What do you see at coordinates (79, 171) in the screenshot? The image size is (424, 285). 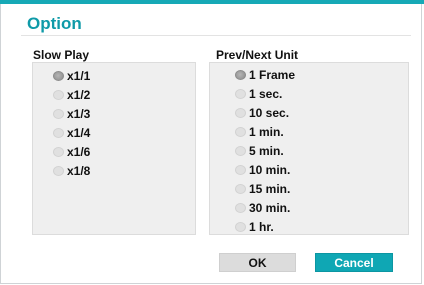 I see `option-label: x1/8` at bounding box center [79, 171].